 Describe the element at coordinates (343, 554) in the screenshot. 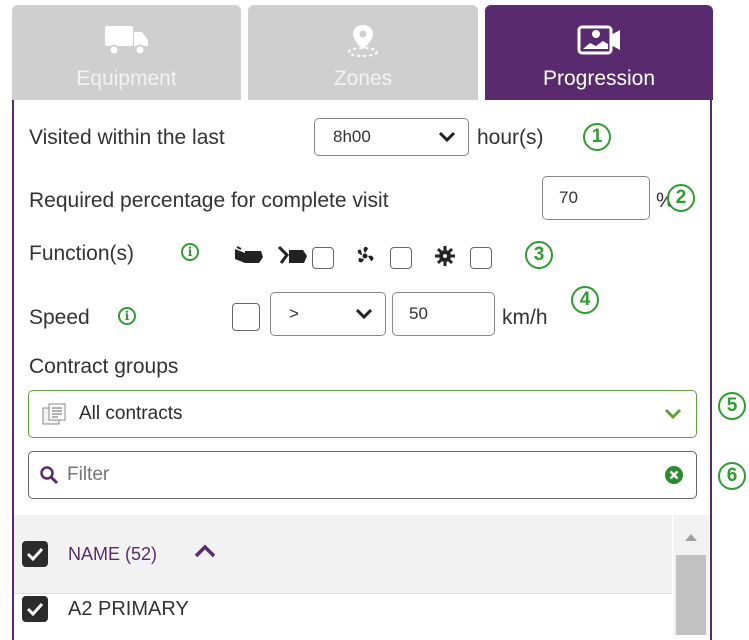

I see `table-header: NAME (52)` at that location.